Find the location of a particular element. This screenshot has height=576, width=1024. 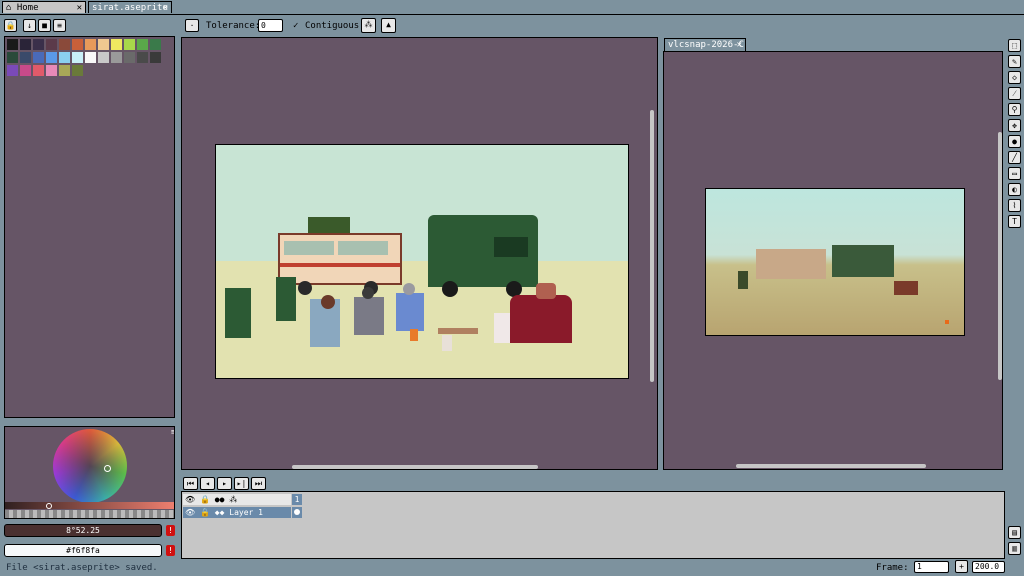

marquee-tool-icon: ⬚ is located at coordinates (1014, 45).